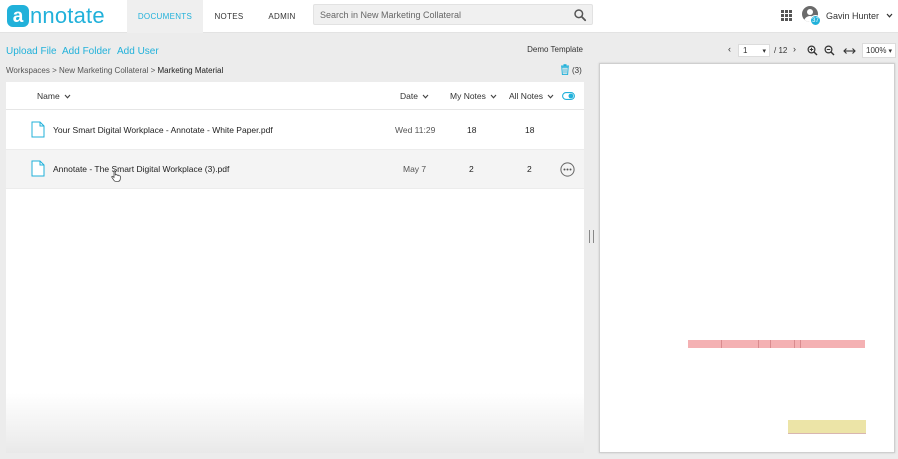  What do you see at coordinates (580, 15) in the screenshot?
I see `search-icon` at bounding box center [580, 15].